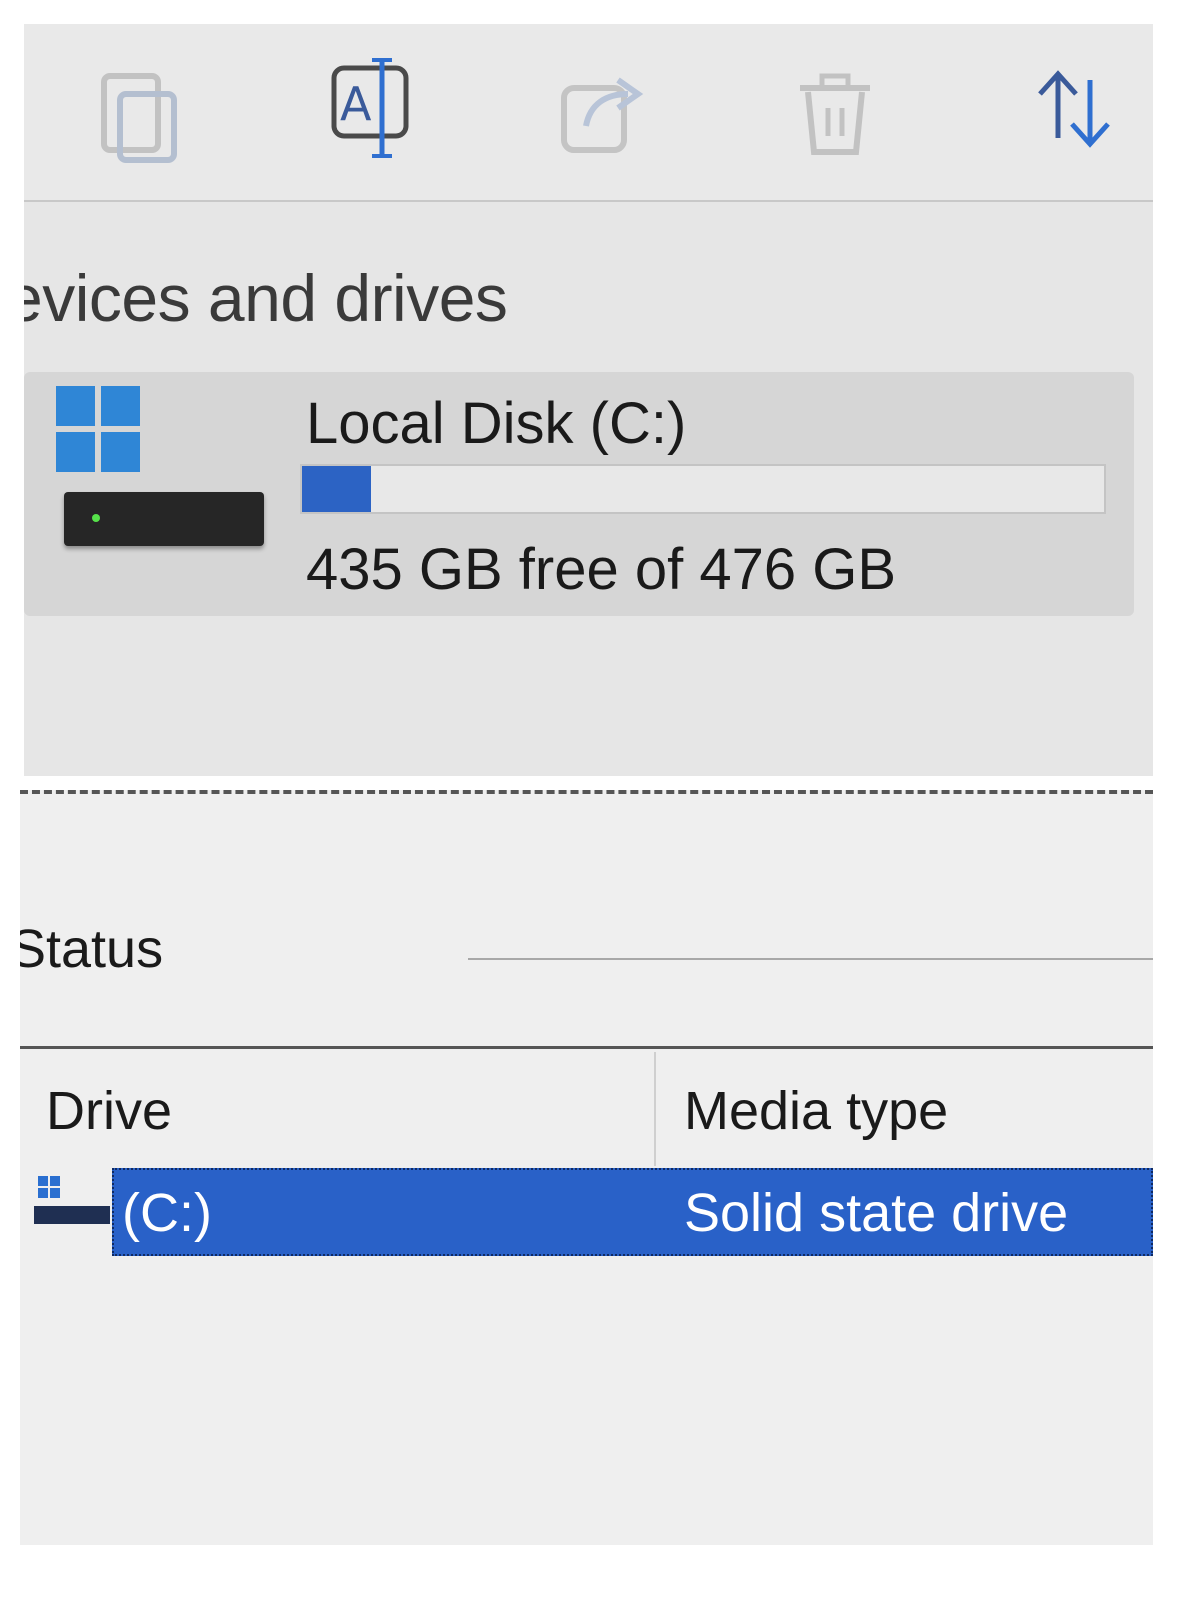  What do you see at coordinates (586, 792) in the screenshot?
I see `cropped-text-edge` at bounding box center [586, 792].